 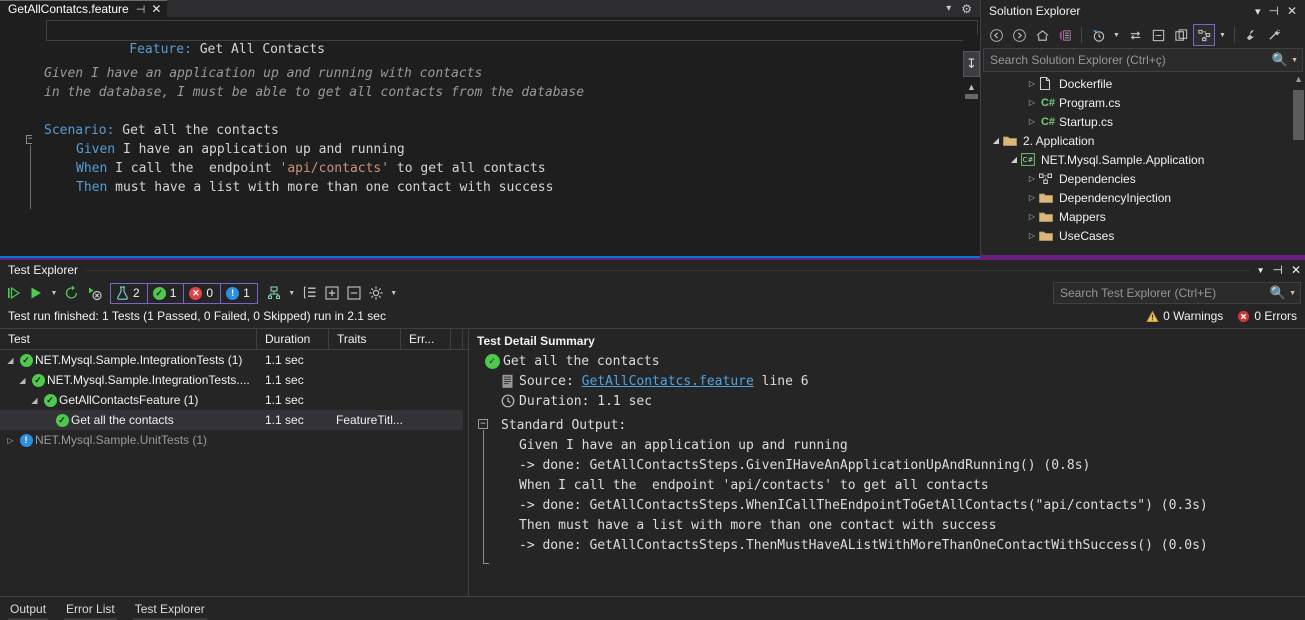 I want to click on detail-source-link: GetAllContatcs.feature, so click(x=668, y=381).